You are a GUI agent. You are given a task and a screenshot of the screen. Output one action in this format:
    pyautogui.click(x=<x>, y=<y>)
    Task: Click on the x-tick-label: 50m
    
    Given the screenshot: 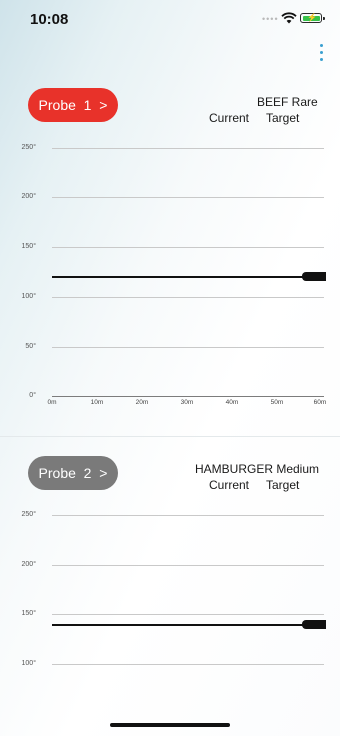 What is the action you would take?
    pyautogui.click(x=277, y=402)
    